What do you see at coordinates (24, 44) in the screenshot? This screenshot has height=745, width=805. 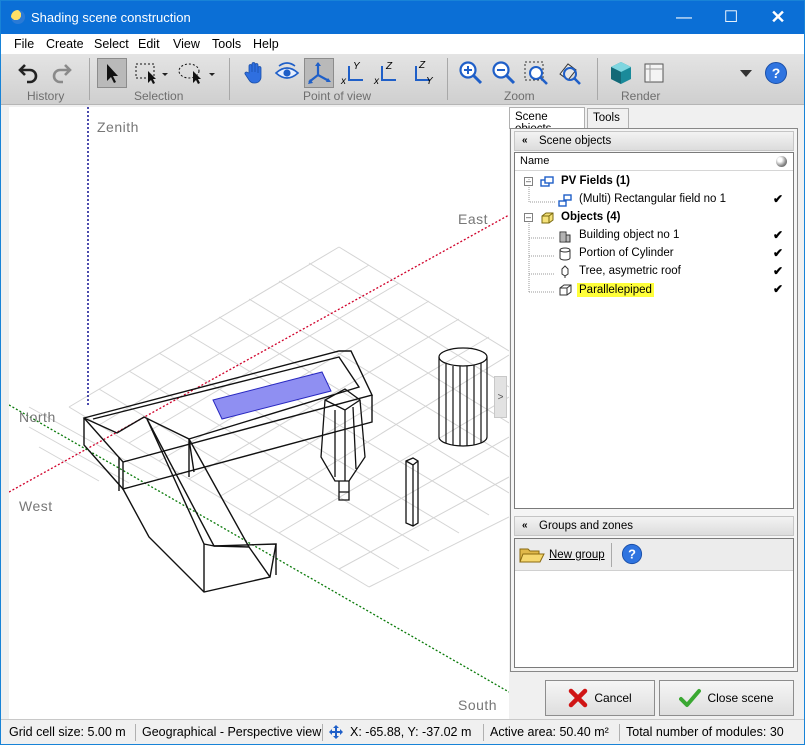 I see `menu-file: File` at bounding box center [24, 44].